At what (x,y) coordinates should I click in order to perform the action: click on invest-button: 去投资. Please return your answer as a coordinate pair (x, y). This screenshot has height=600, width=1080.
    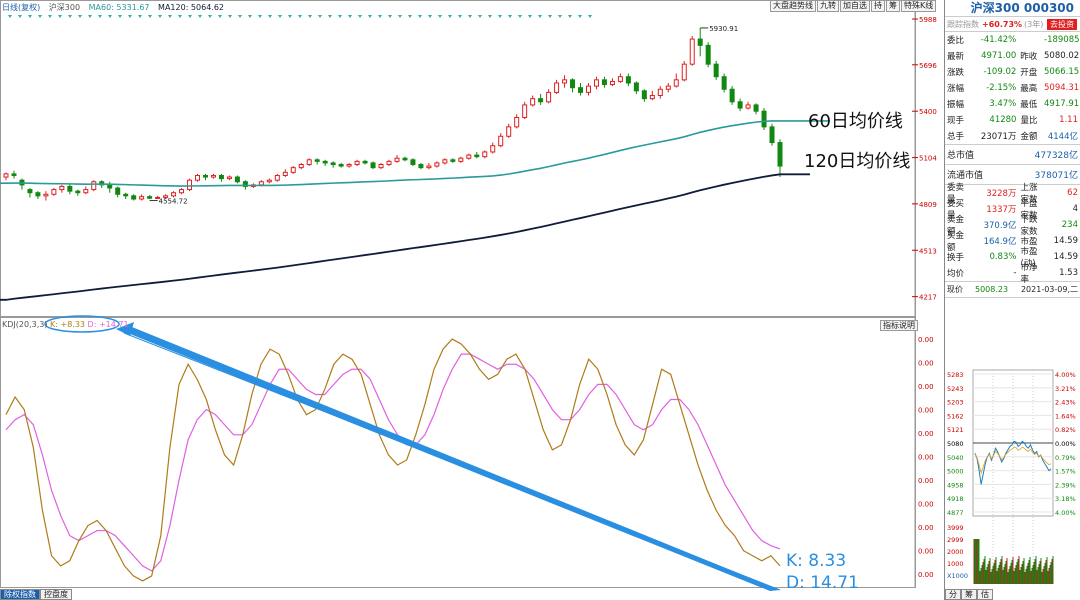
    Looking at the image, I should click on (1062, 24).